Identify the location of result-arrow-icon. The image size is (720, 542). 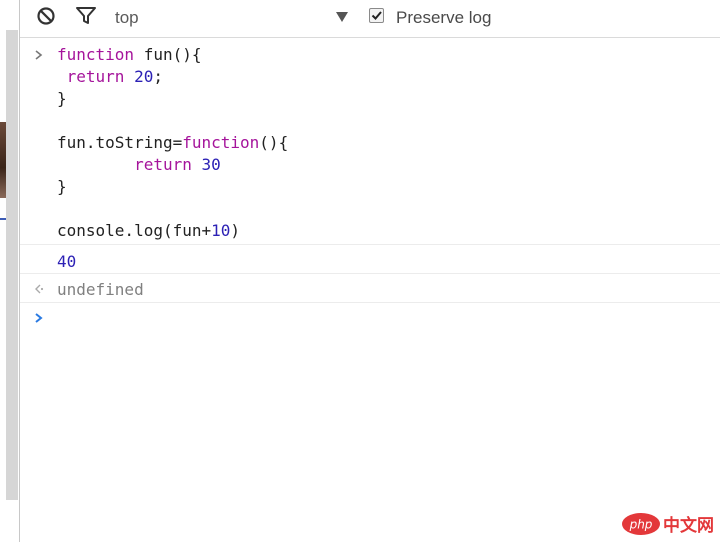
(39, 290).